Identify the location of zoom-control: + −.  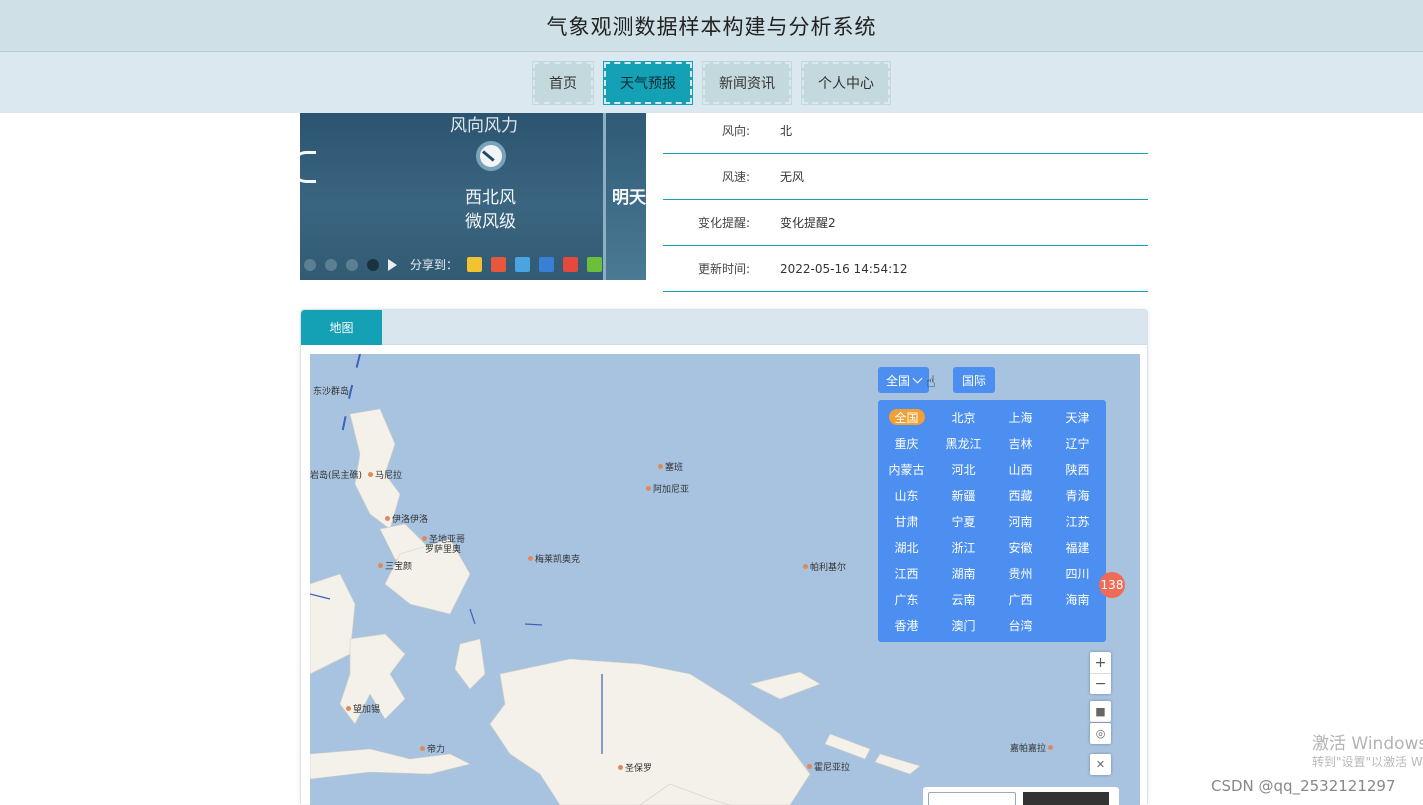
(1100, 673).